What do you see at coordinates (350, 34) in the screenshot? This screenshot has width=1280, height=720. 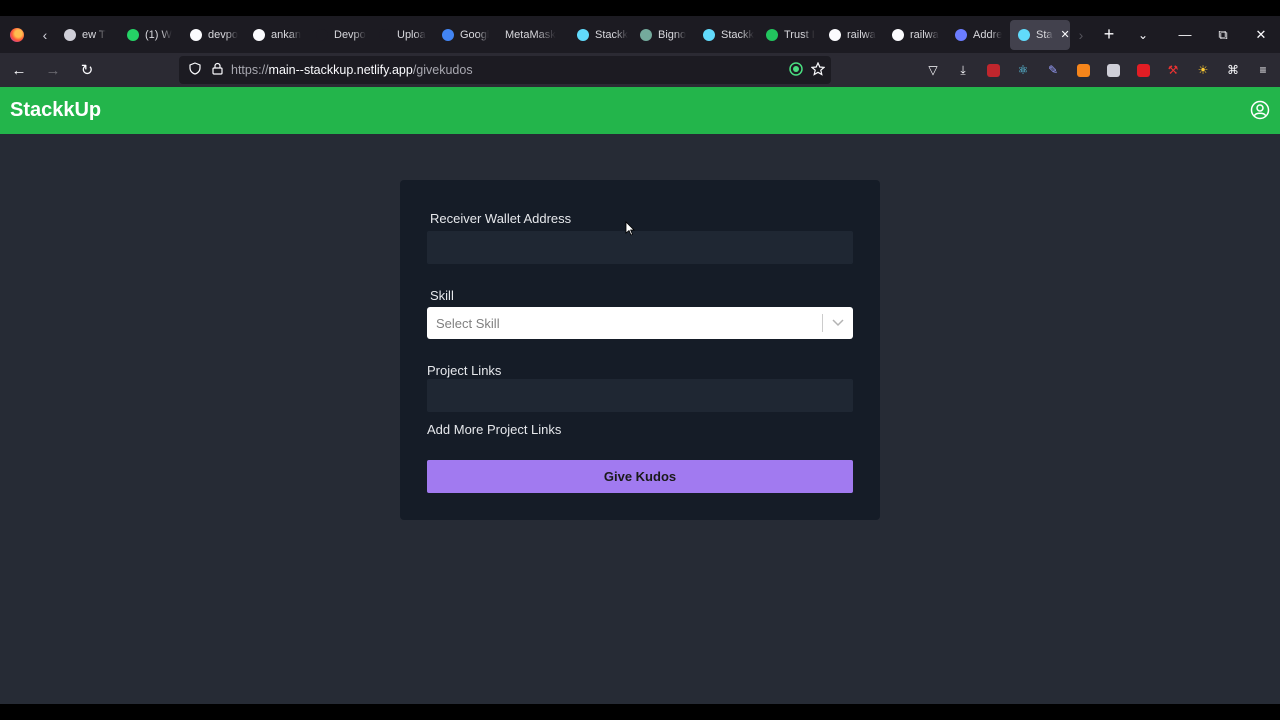 I see `tab-title: Devpo` at bounding box center [350, 34].